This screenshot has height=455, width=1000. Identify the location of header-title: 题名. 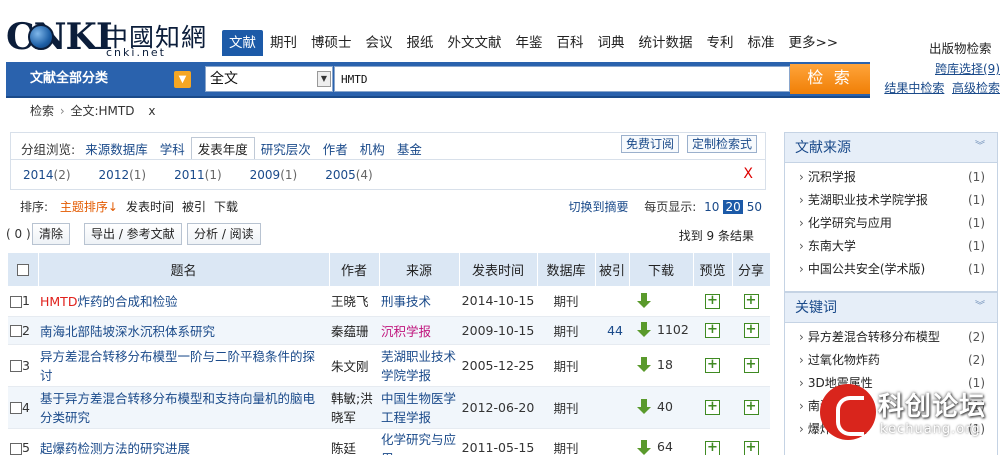
(184, 269).